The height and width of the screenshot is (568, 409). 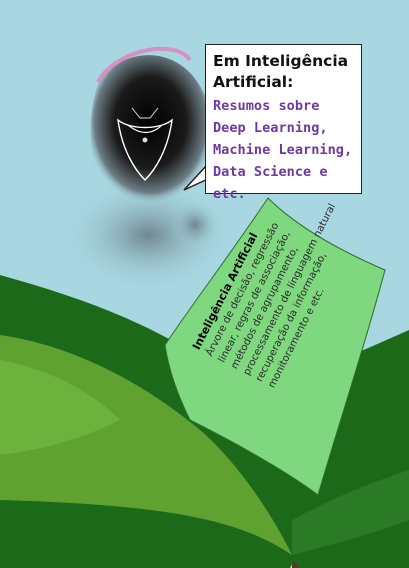 What do you see at coordinates (266, 106) in the screenshot?
I see `bubble-line-1: Resumos sobre` at bounding box center [266, 106].